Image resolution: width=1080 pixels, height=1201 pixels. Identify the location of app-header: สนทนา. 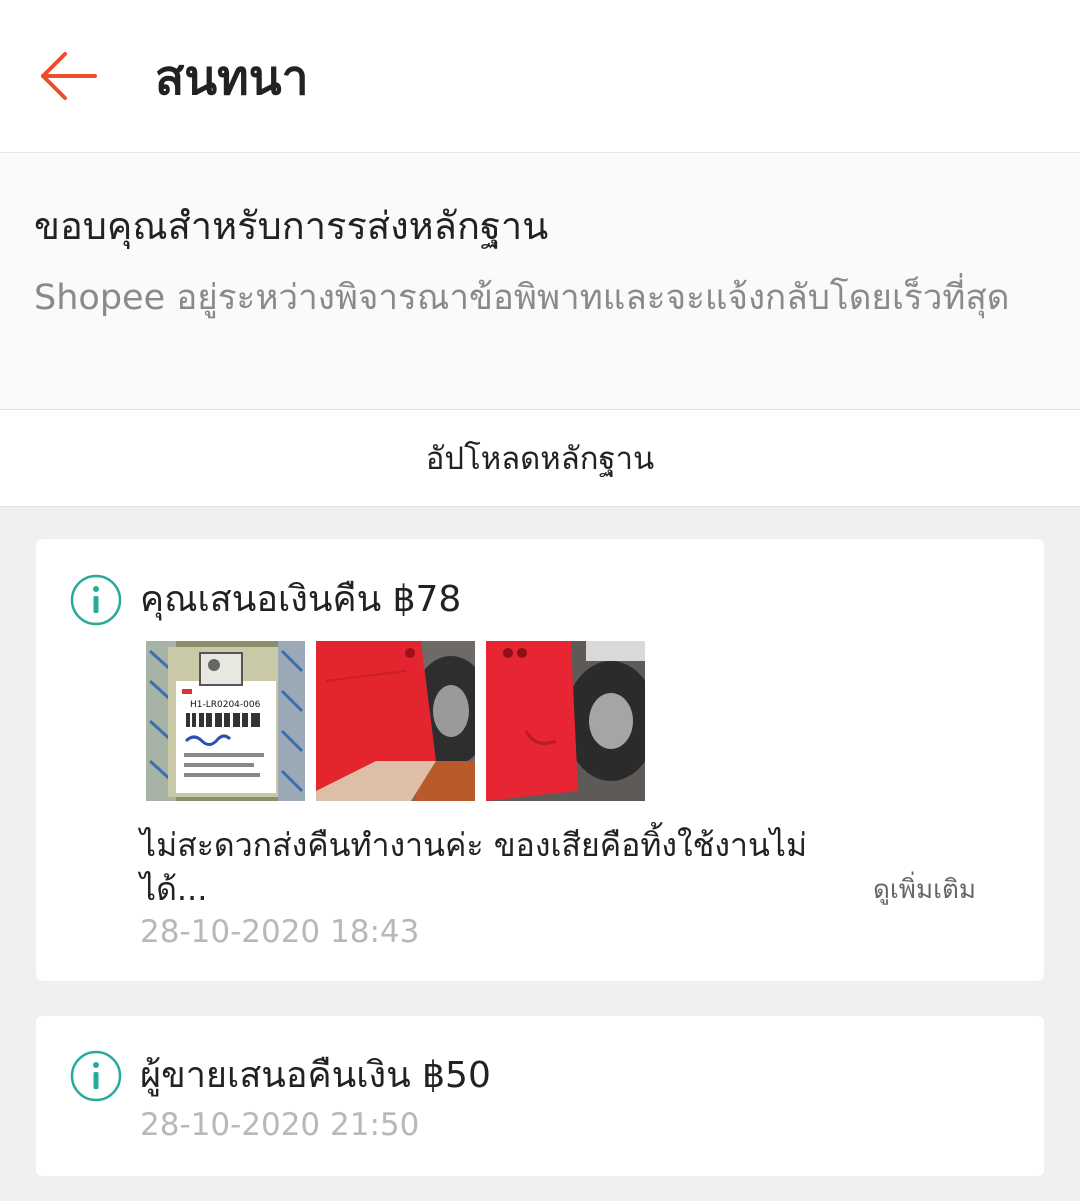
(540, 76).